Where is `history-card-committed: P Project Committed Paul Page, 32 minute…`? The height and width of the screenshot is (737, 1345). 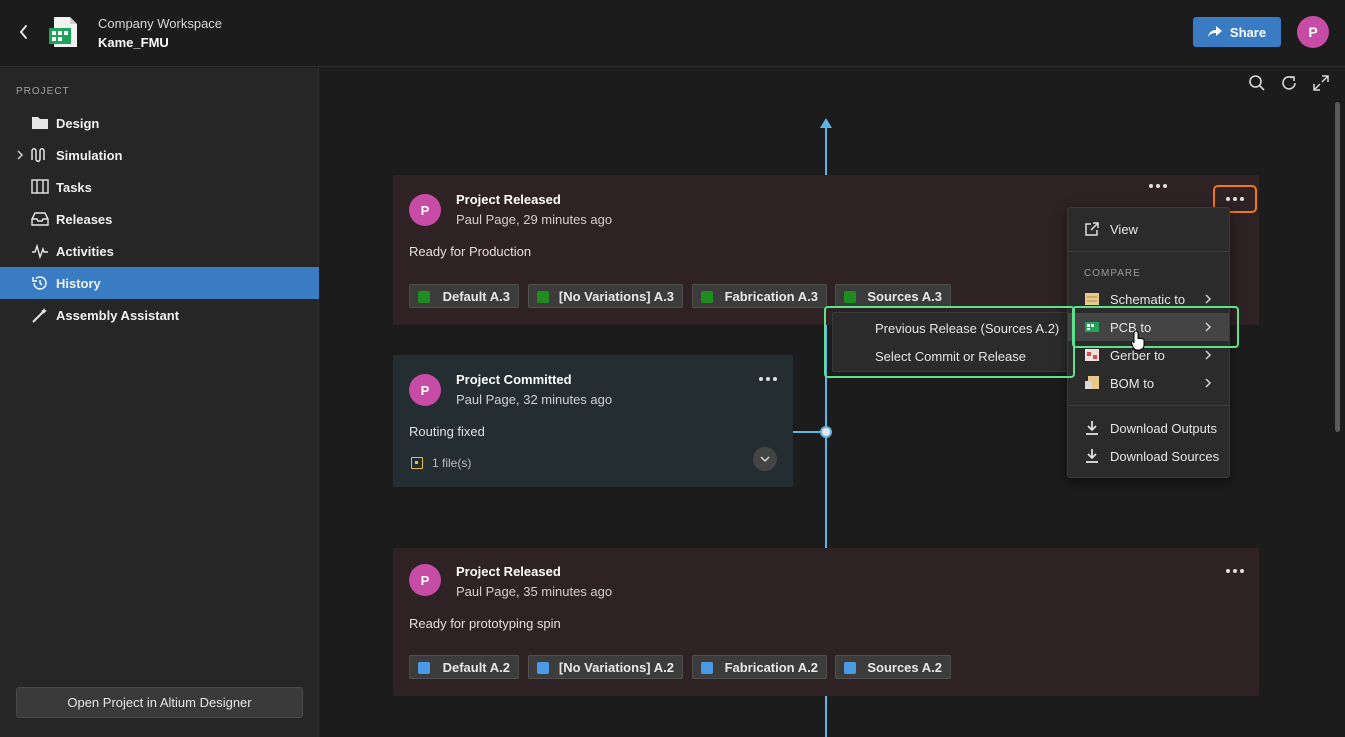
history-card-committed: P Project Committed Paul Page, 32 minute… is located at coordinates (593, 421).